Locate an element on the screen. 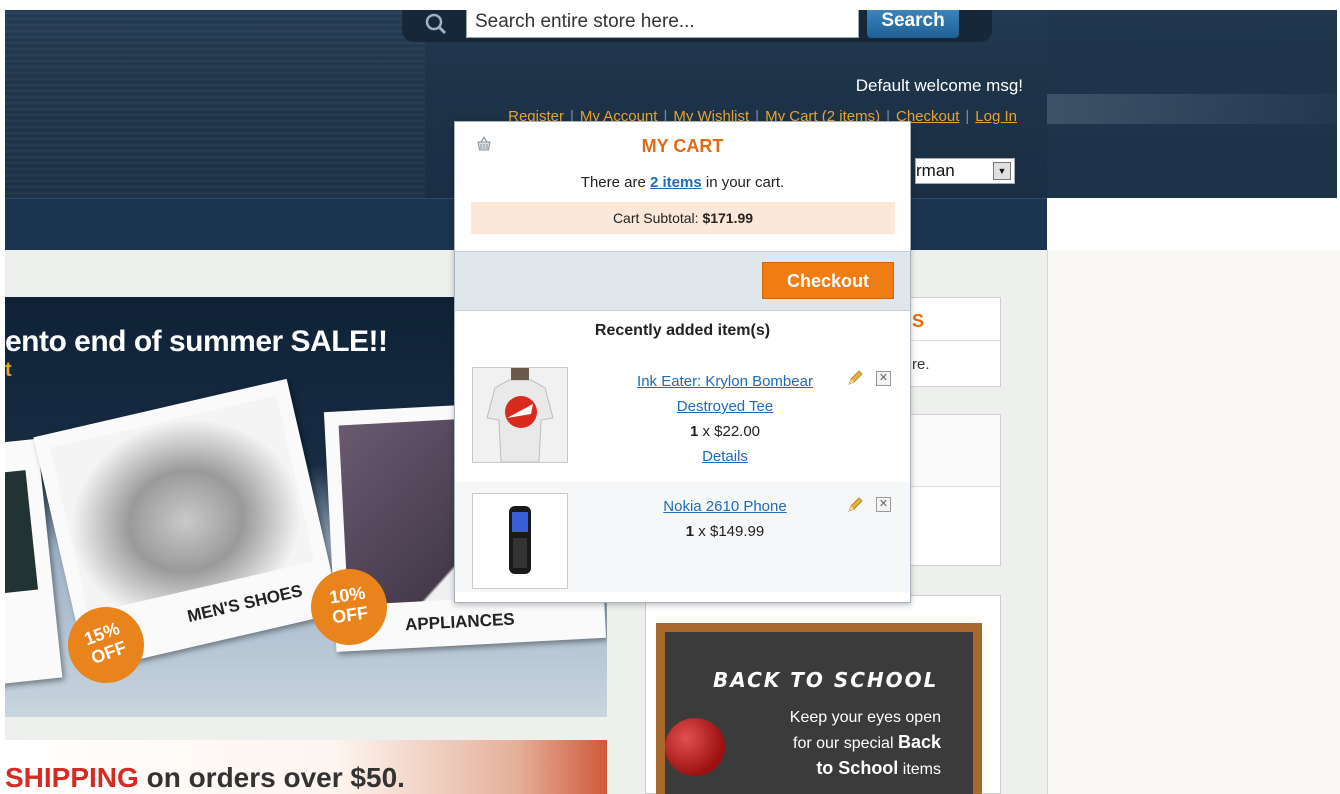 Image resolution: width=1340 pixels, height=794 pixels. phone-image is located at coordinates (520, 541).